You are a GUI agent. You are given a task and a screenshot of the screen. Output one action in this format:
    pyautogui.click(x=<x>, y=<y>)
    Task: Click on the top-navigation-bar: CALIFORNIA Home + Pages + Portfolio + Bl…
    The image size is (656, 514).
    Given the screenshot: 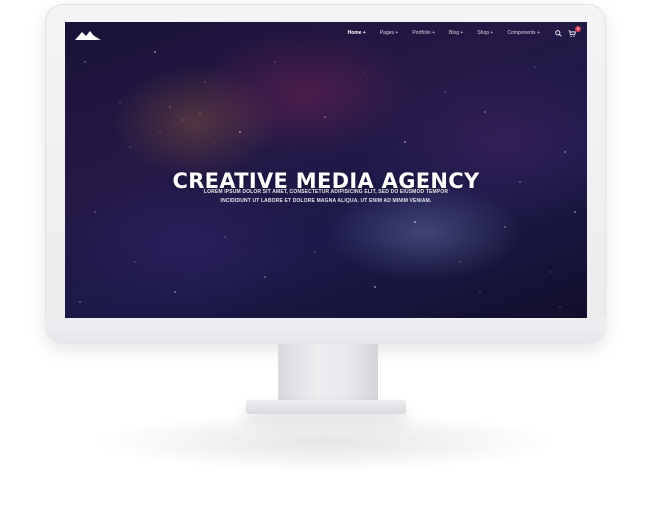 What is the action you would take?
    pyautogui.click(x=326, y=34)
    